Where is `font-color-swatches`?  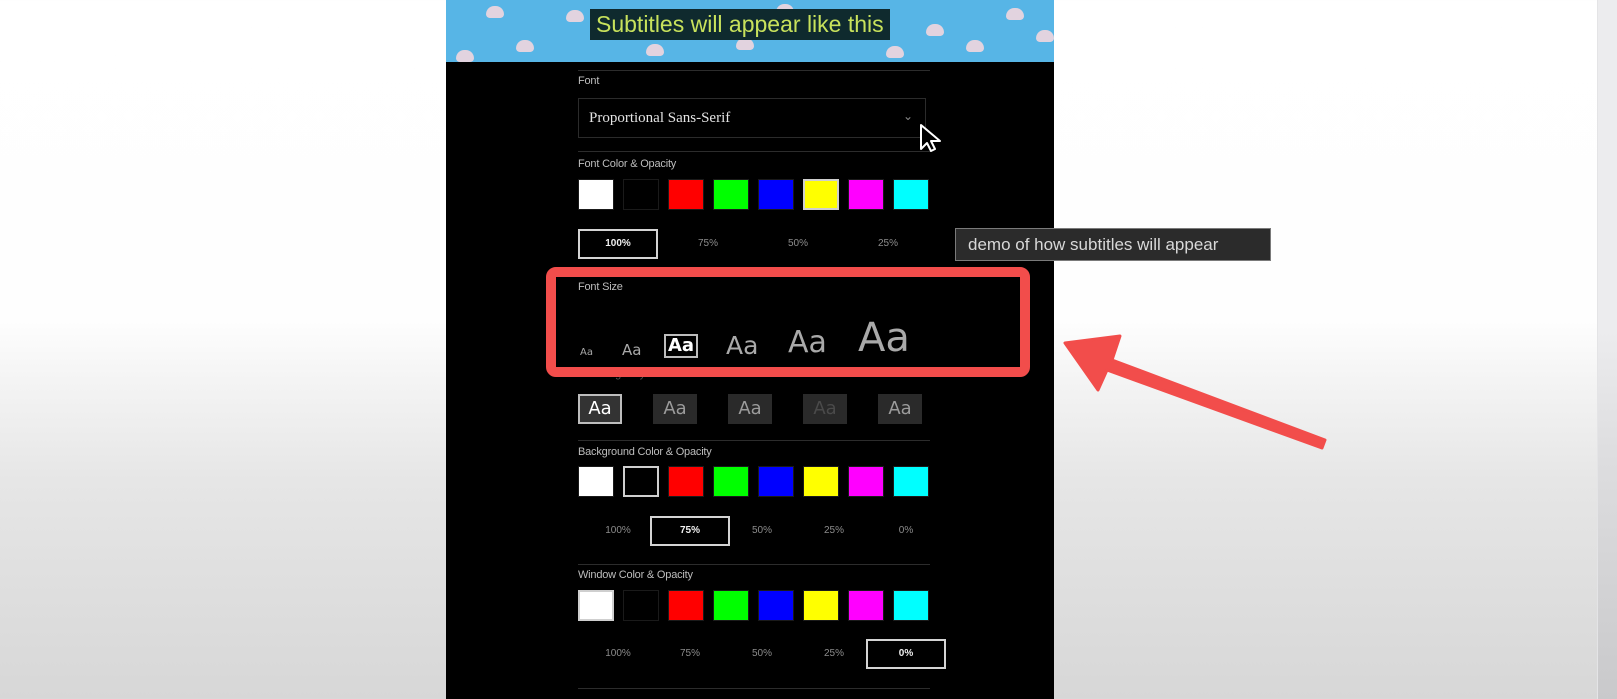
font-color-swatches is located at coordinates (753, 194).